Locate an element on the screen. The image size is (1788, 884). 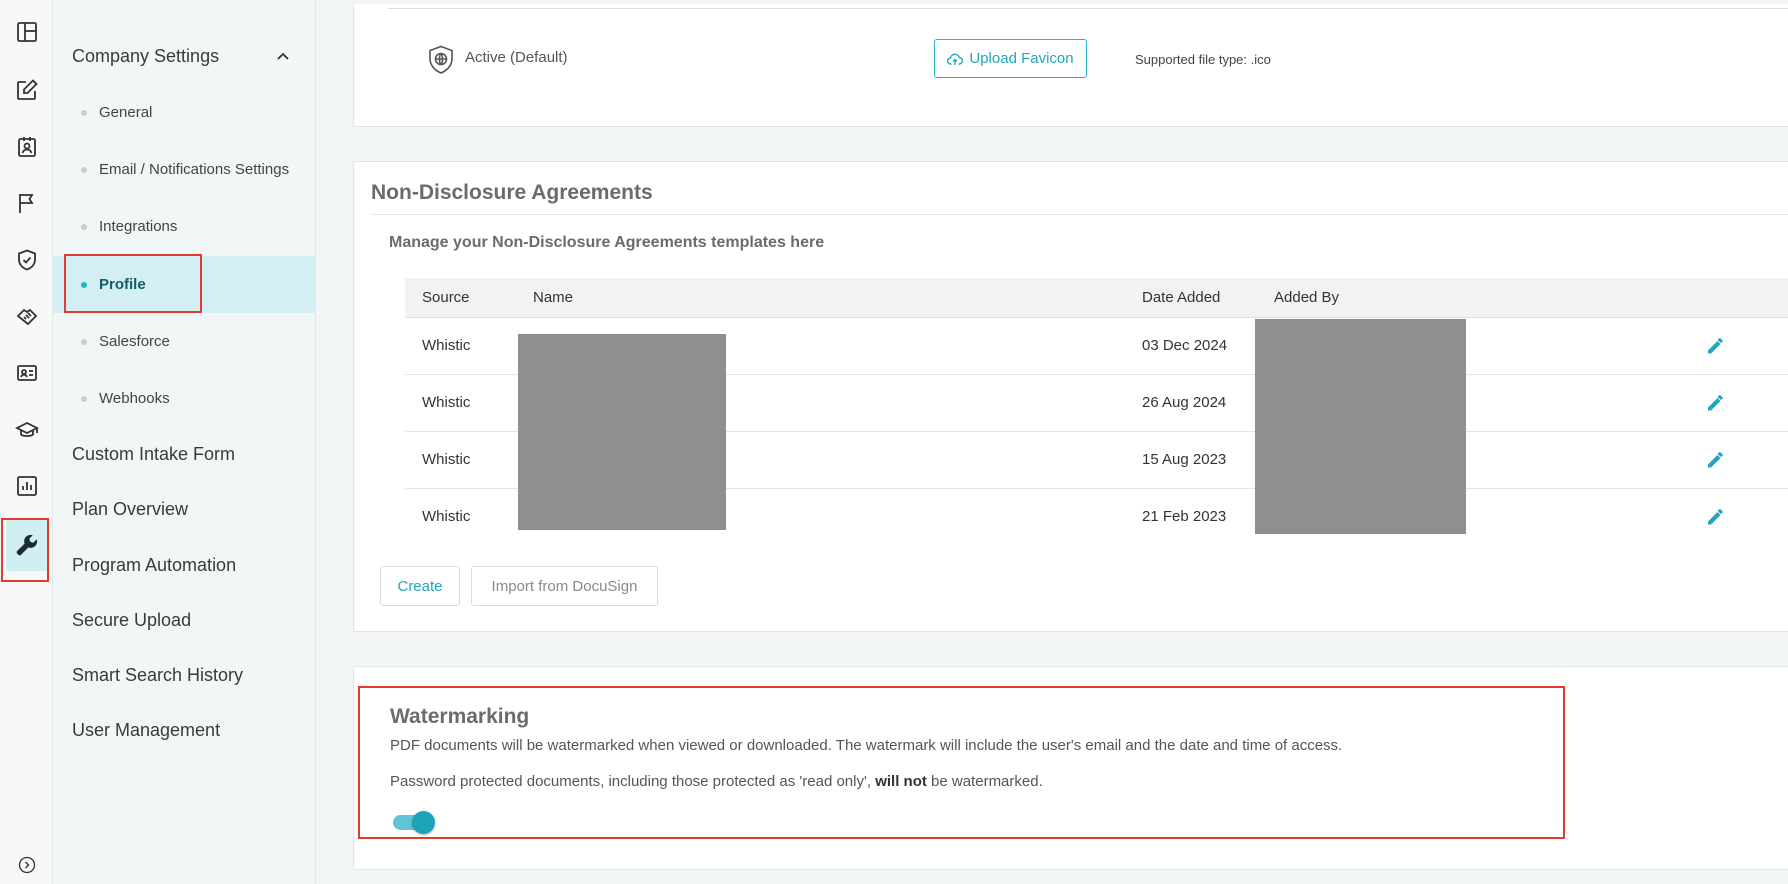
nav-item-secure-upload: Secure Upload is located at coordinates (131, 620).